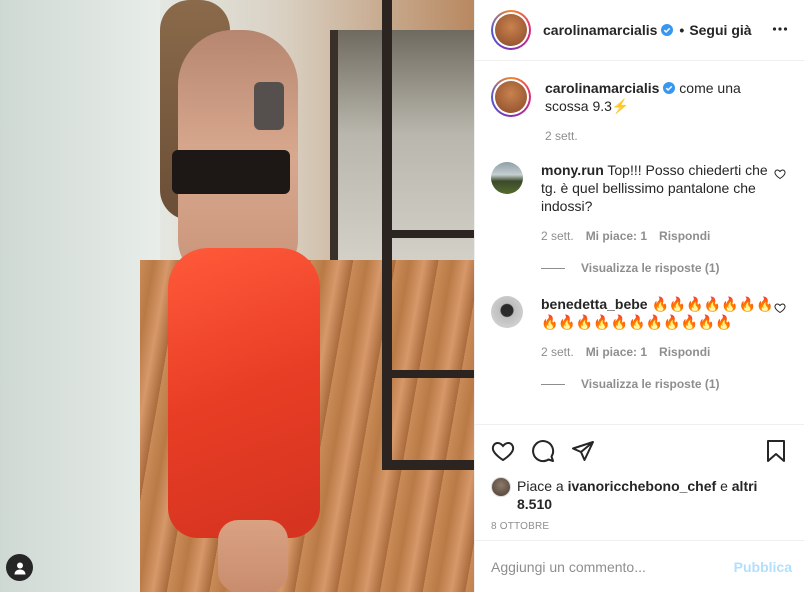  I want to click on liker-username: ivanoricchebono_chef, so click(642, 486).